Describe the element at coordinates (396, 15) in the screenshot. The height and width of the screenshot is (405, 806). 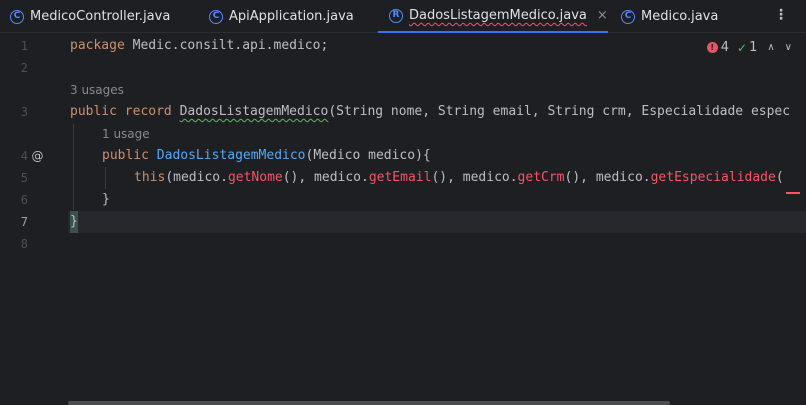
I see `record-icon: R` at that location.